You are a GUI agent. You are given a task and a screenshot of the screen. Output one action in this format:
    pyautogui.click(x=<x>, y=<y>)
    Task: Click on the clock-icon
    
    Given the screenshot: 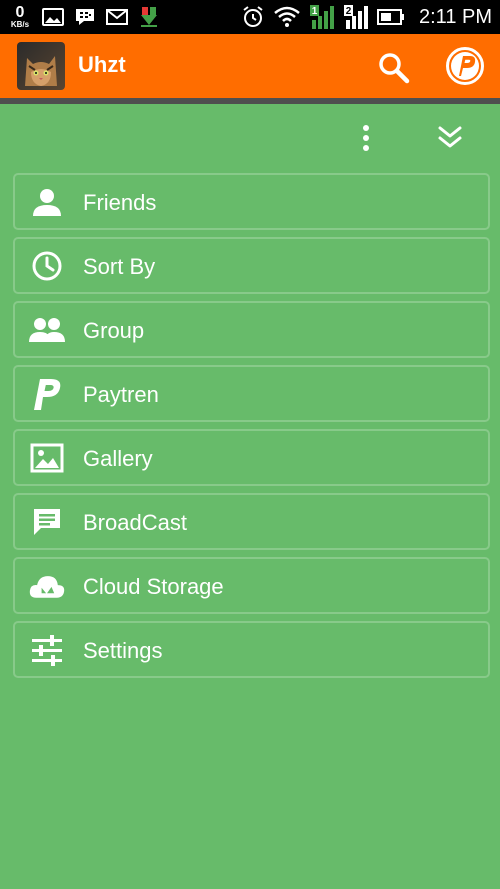 What is the action you would take?
    pyautogui.click(x=47, y=266)
    